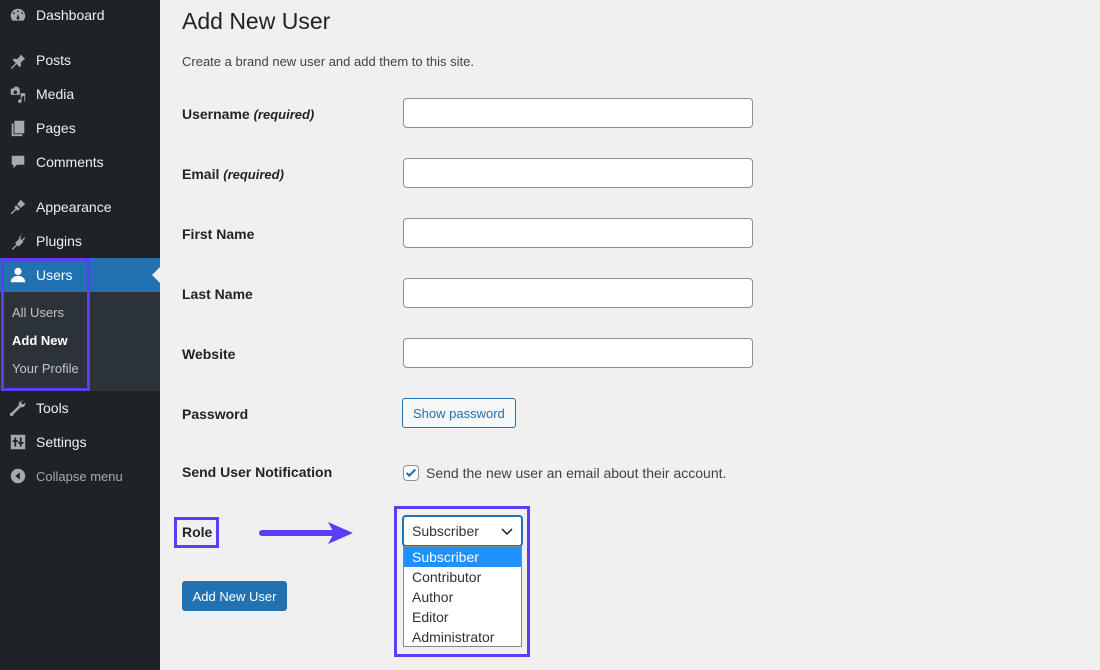  What do you see at coordinates (459, 413) in the screenshot?
I see `show-password-button: Show password` at bounding box center [459, 413].